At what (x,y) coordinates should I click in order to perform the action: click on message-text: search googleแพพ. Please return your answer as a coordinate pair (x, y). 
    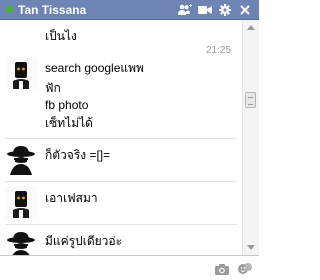
    Looking at the image, I should click on (94, 68).